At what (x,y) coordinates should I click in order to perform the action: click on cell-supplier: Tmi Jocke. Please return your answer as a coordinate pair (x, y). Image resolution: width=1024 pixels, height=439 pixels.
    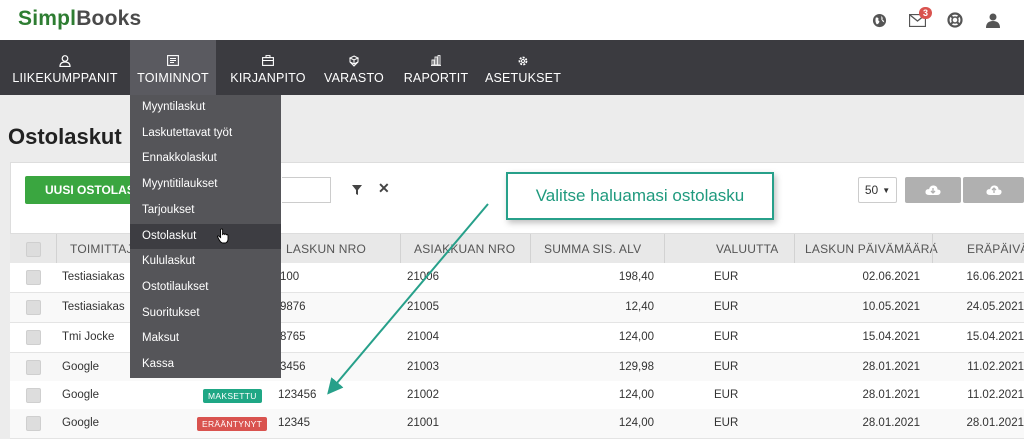
    Looking at the image, I should click on (88, 337).